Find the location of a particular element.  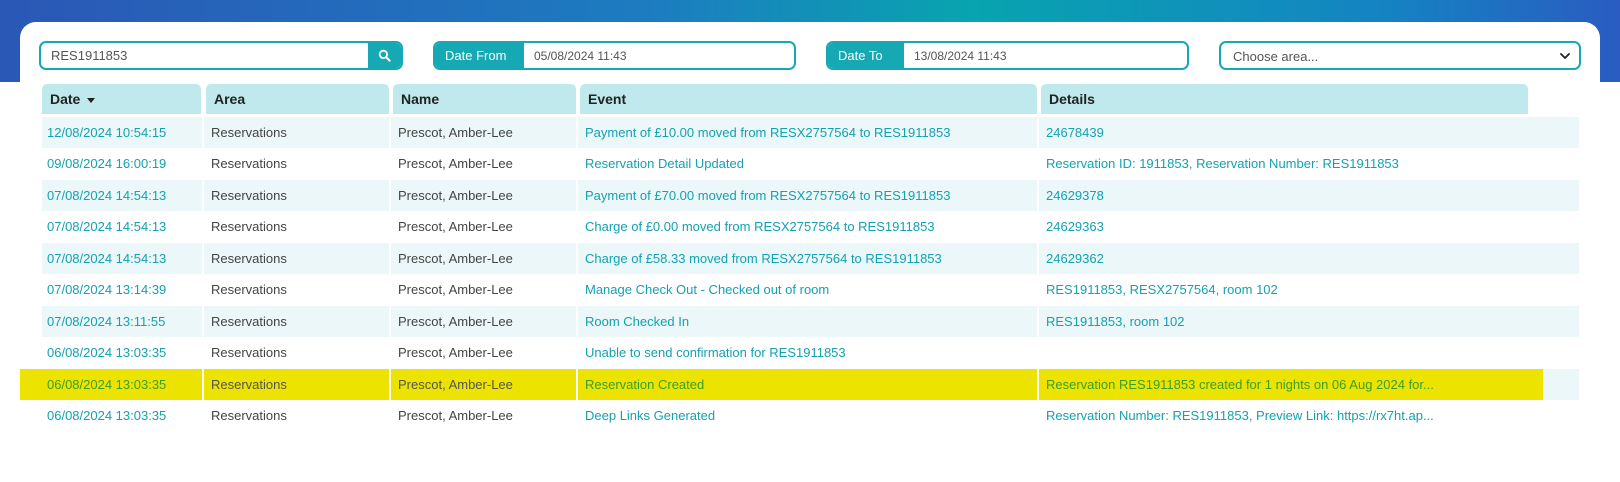

row-details: 24629378 is located at coordinates (1248, 195).